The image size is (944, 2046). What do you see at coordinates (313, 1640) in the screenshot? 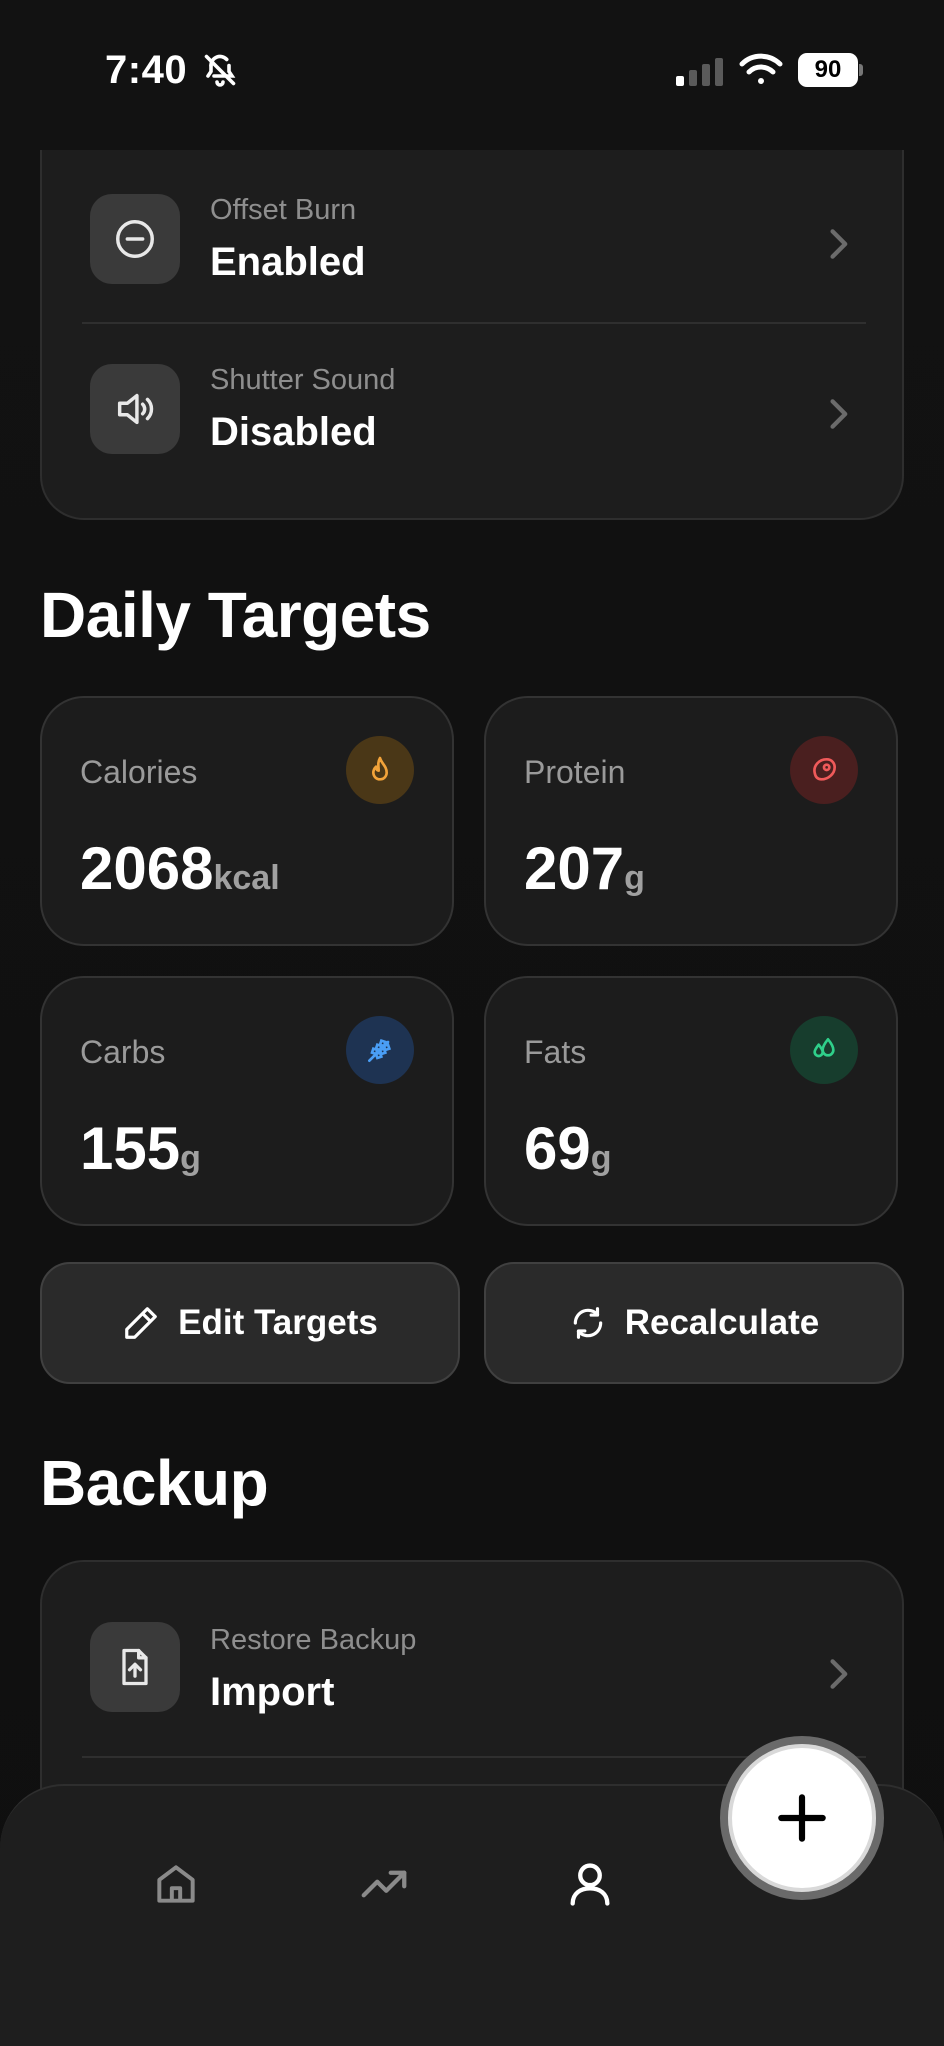
I see `restore-backup-label: Restore Backup` at bounding box center [313, 1640].